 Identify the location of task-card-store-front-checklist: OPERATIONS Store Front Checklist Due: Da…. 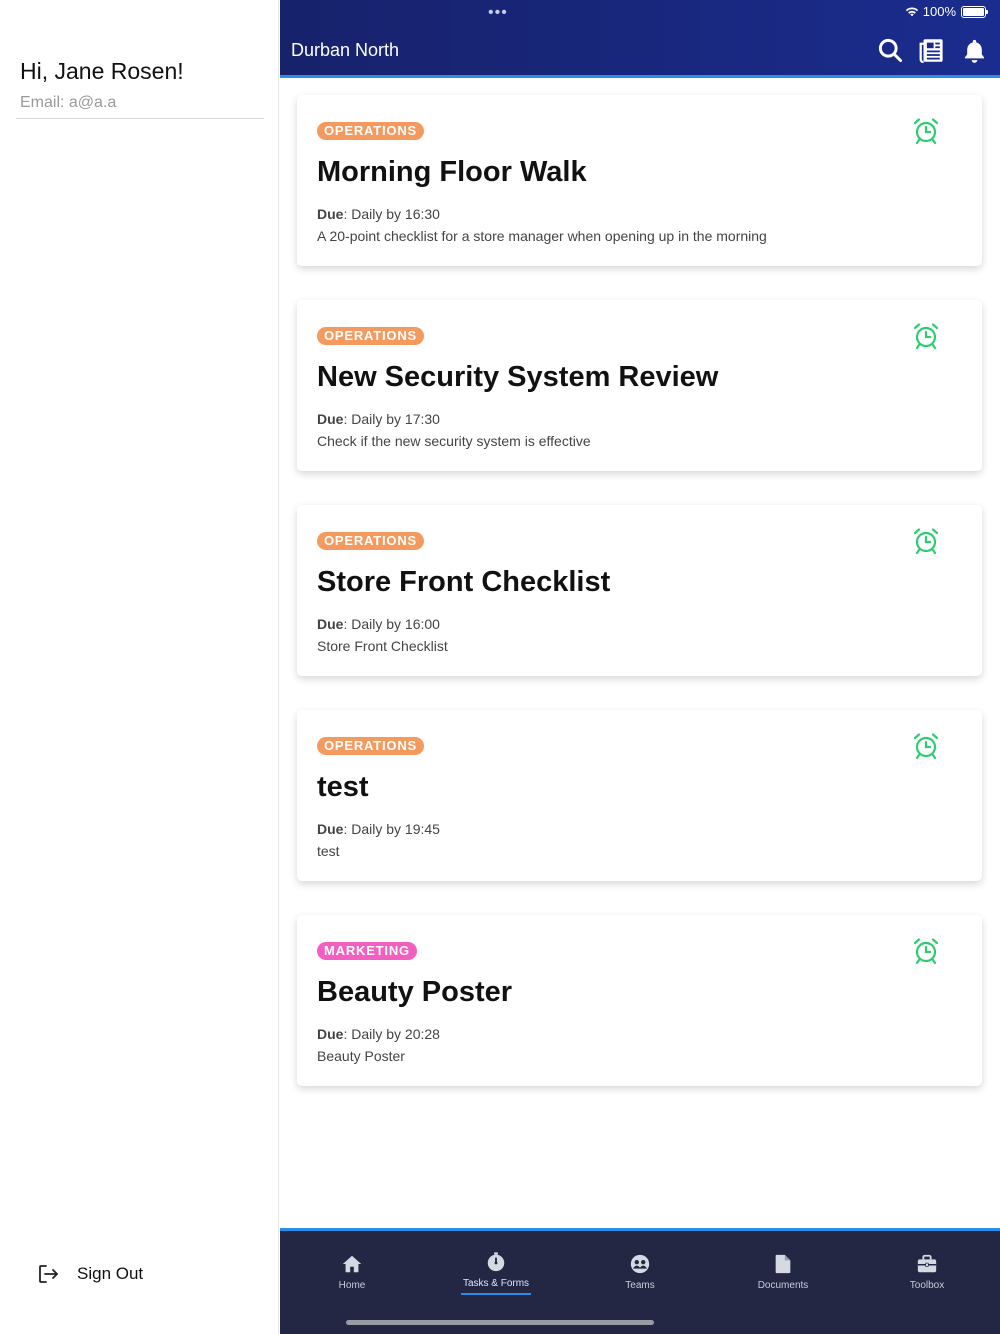
(639, 590).